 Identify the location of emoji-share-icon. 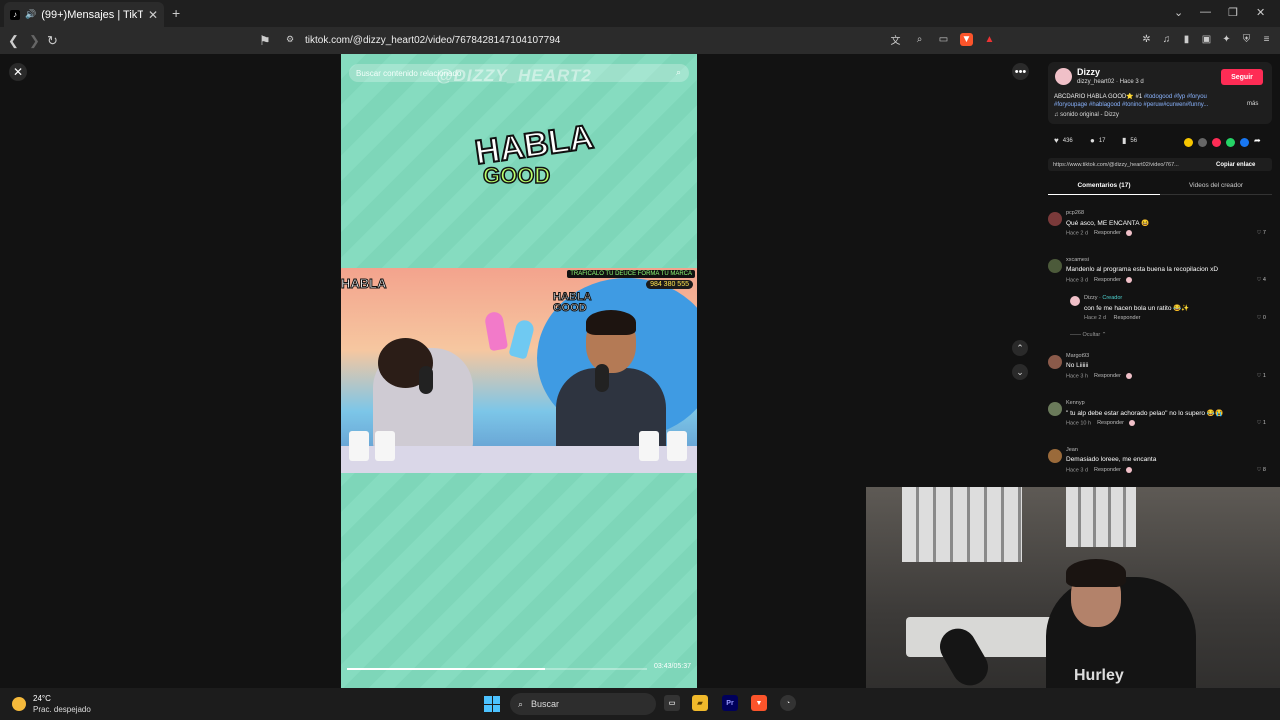
(1188, 142).